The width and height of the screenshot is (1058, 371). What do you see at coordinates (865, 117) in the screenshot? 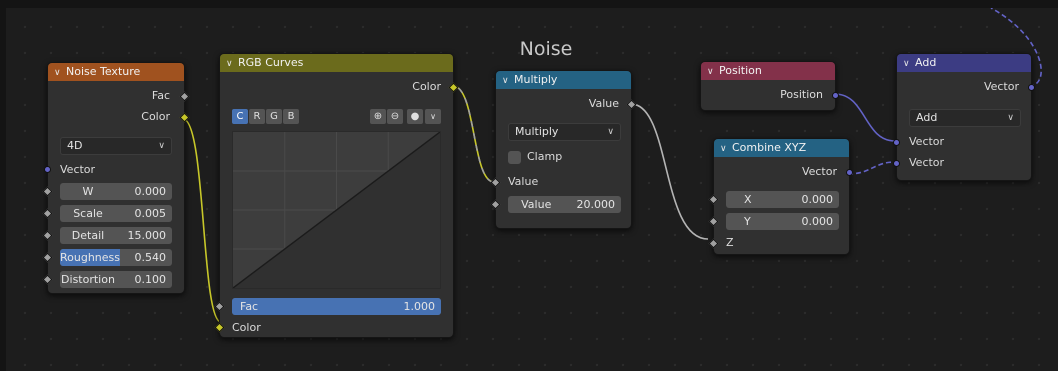
I see `link-position-to-add-vector` at bounding box center [865, 117].